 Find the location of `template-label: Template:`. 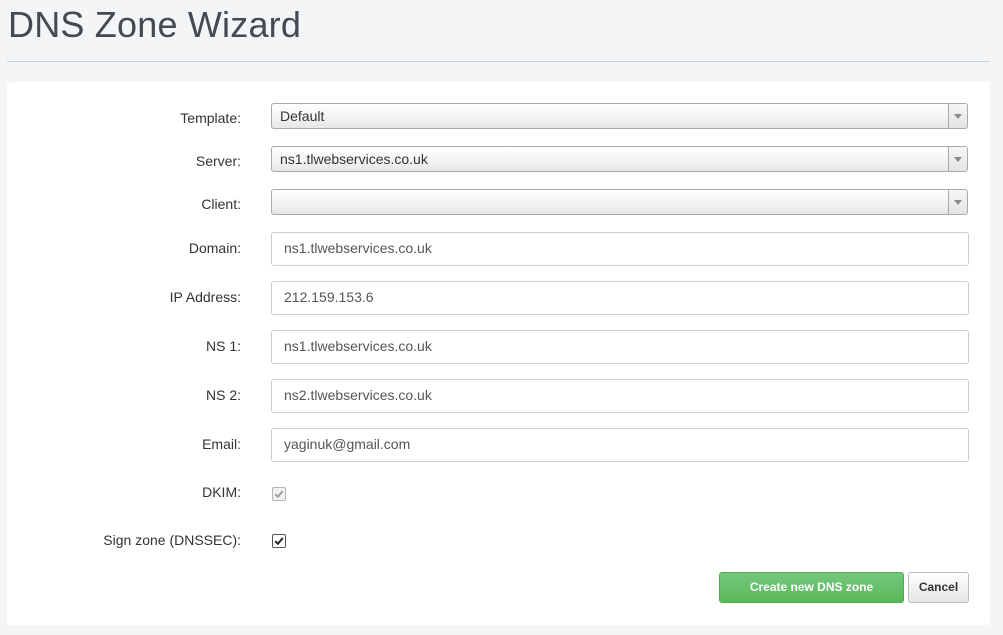

template-label: Template: is located at coordinates (210, 118).